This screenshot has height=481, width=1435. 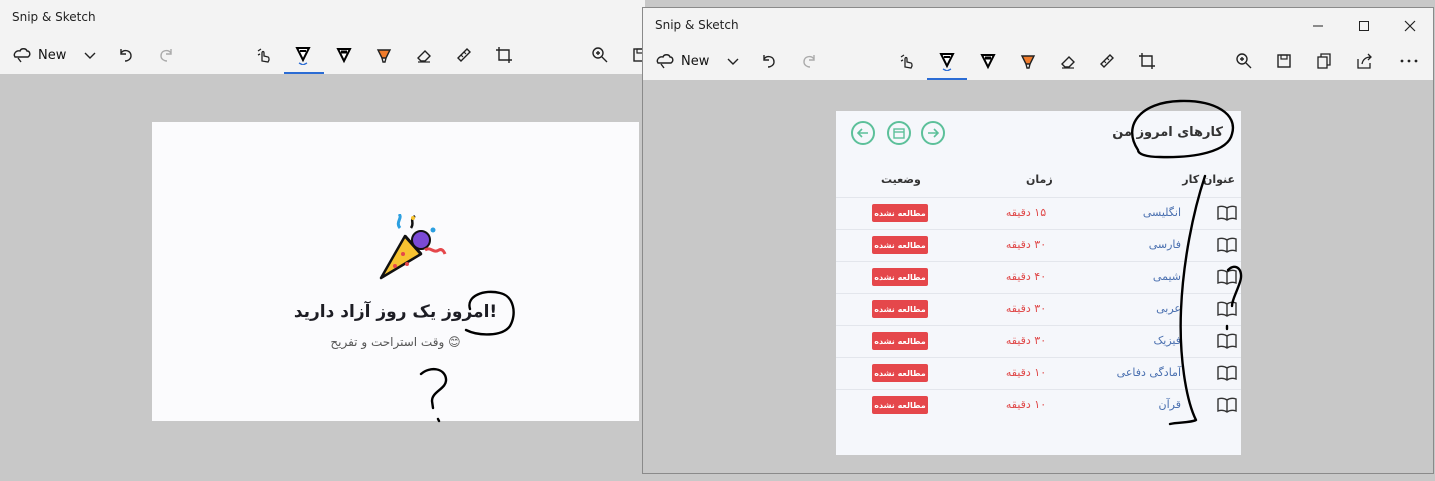 What do you see at coordinates (1166, 276) in the screenshot?
I see `task-subject: شیمی` at bounding box center [1166, 276].